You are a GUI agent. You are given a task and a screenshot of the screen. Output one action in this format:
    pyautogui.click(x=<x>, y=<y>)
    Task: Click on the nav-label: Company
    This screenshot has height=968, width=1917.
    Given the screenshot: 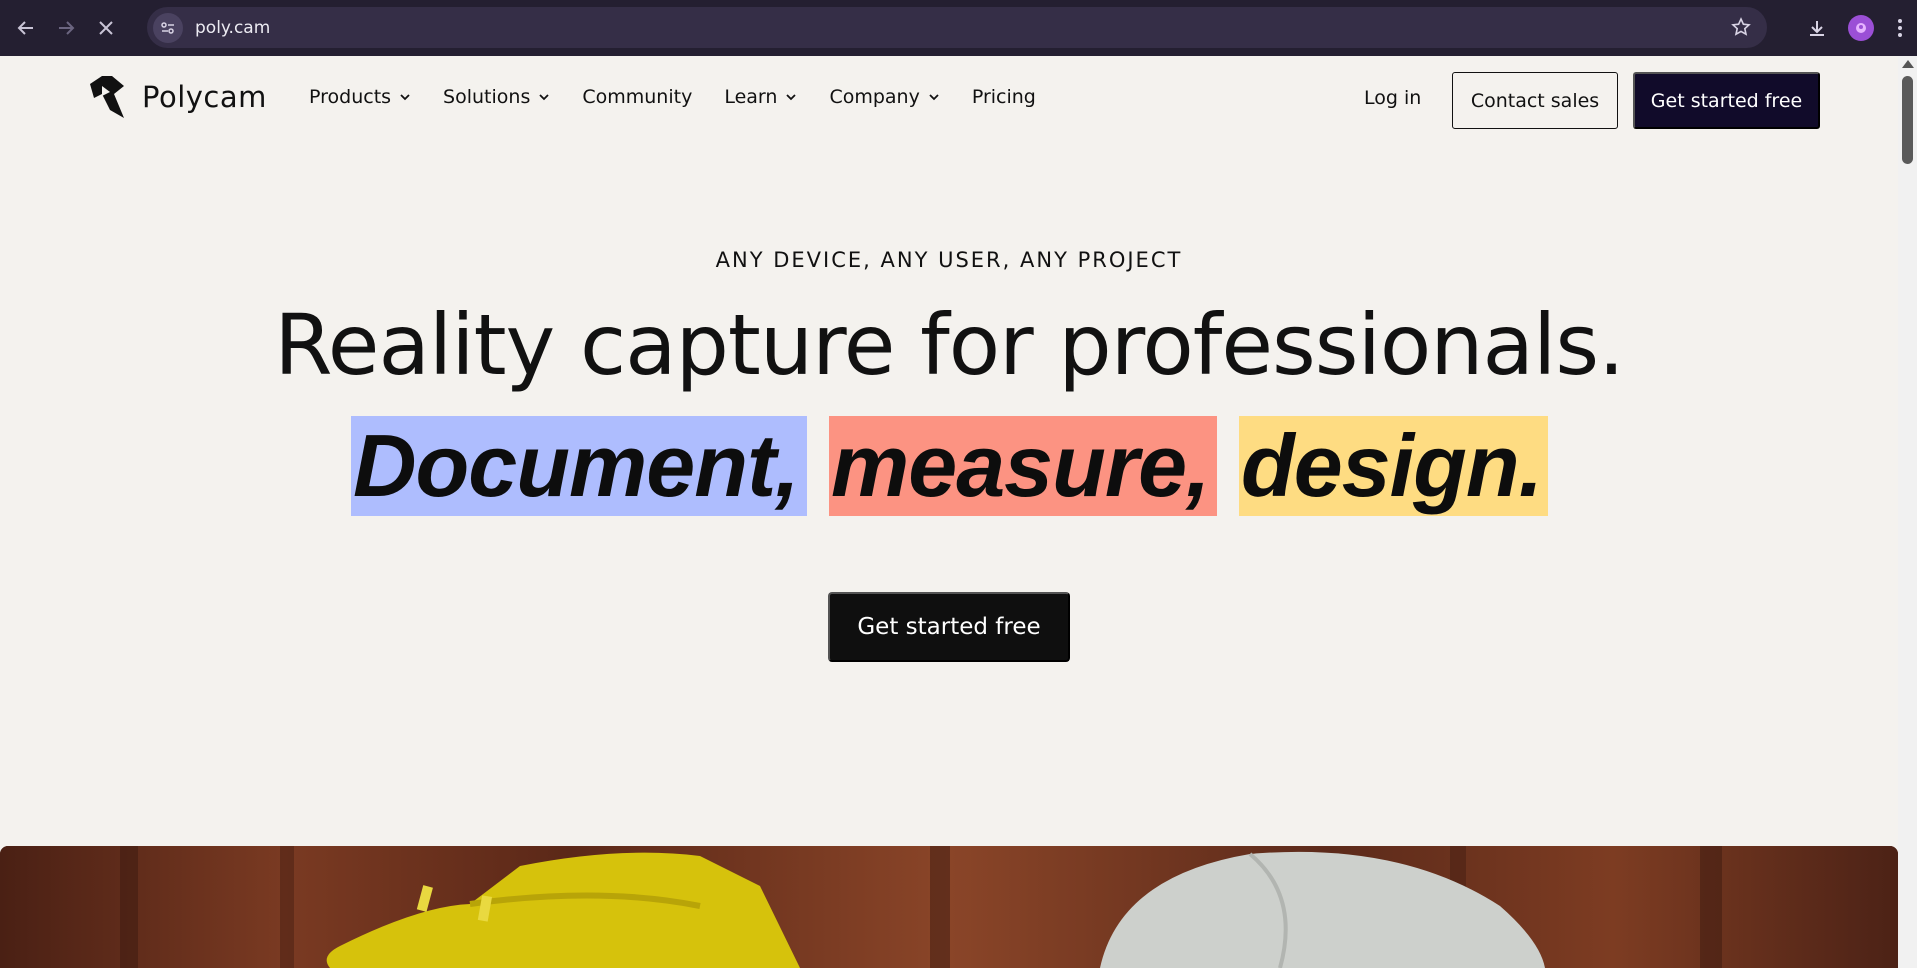 What is the action you would take?
    pyautogui.click(x=874, y=97)
    